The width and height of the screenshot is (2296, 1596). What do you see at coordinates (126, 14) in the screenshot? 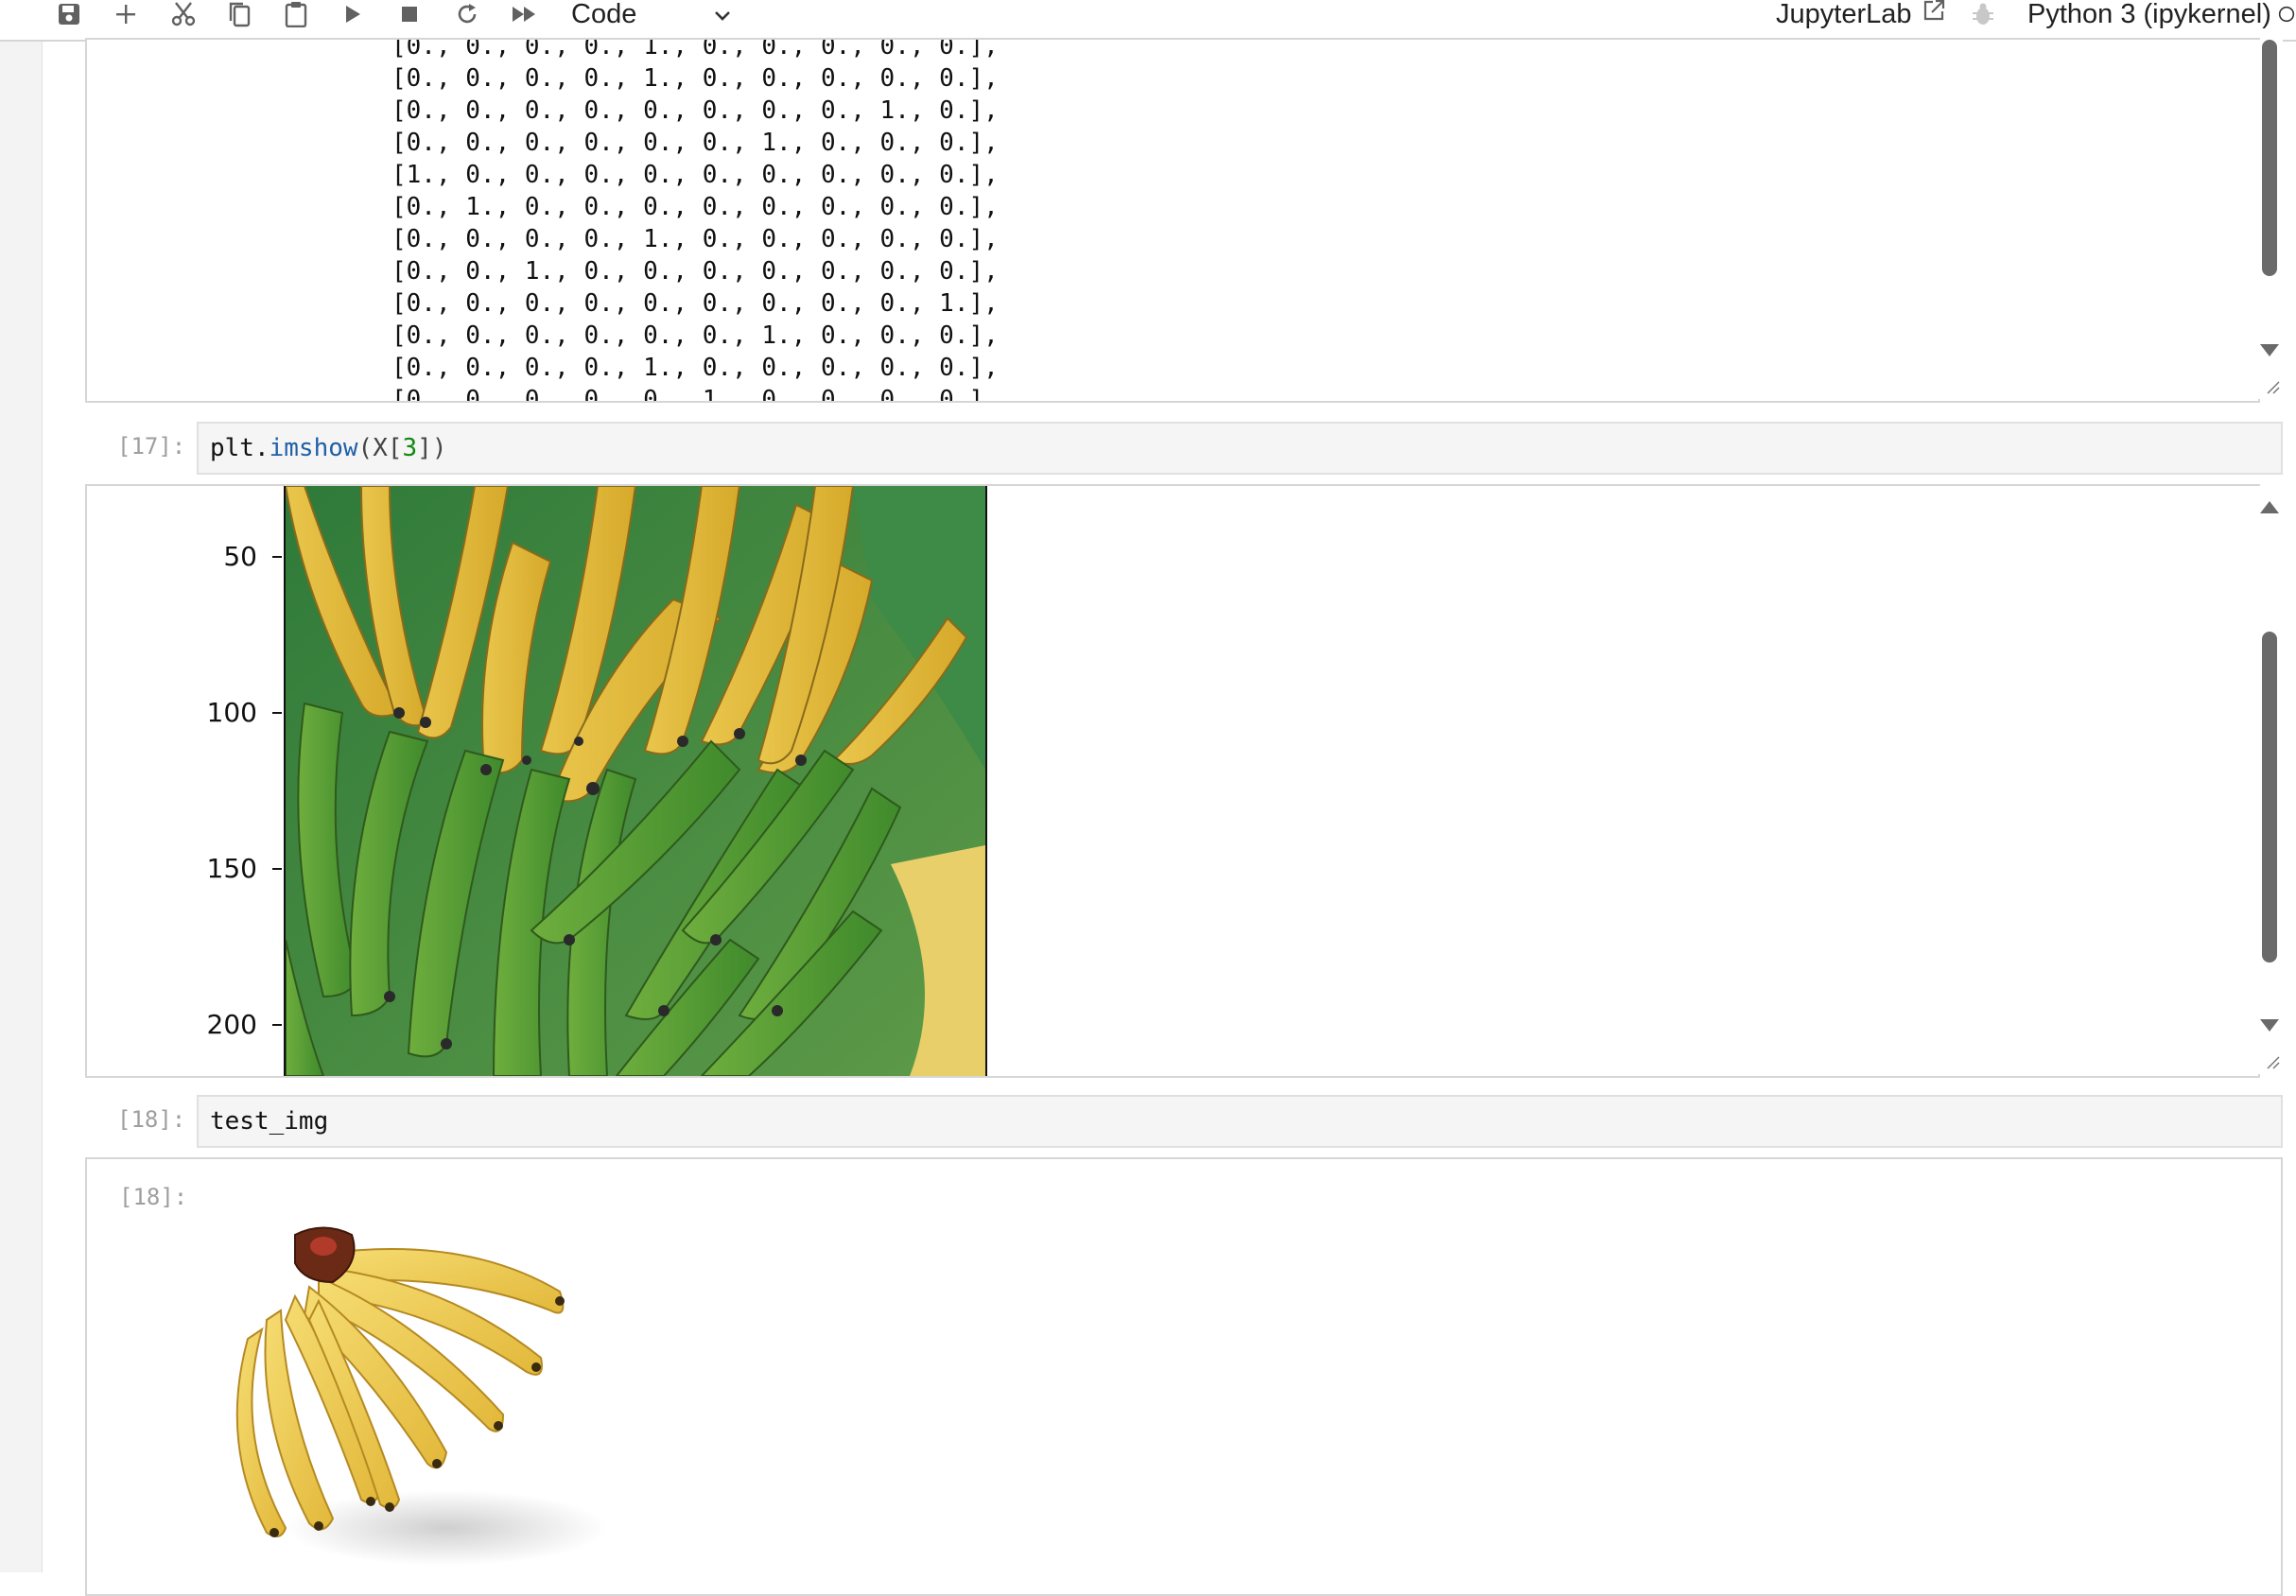
I see `add-cell-icon` at bounding box center [126, 14].